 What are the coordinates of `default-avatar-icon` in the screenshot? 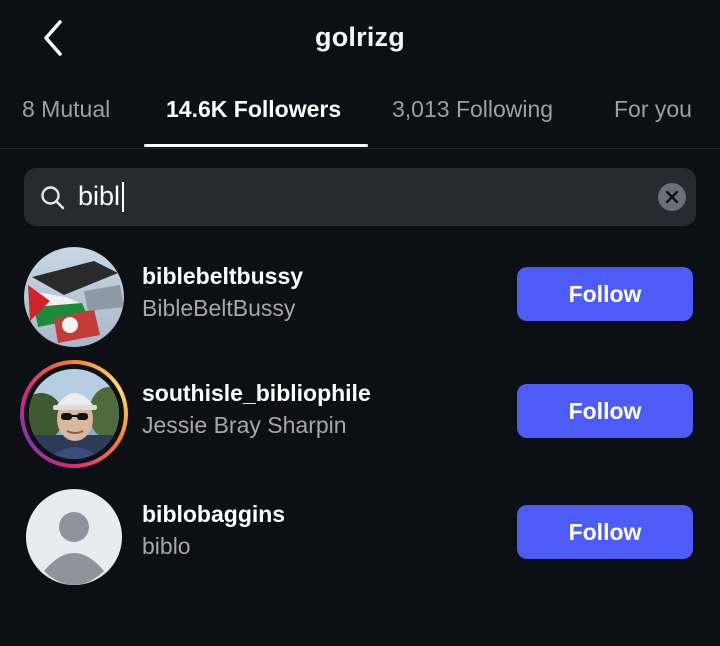 It's located at (74, 537).